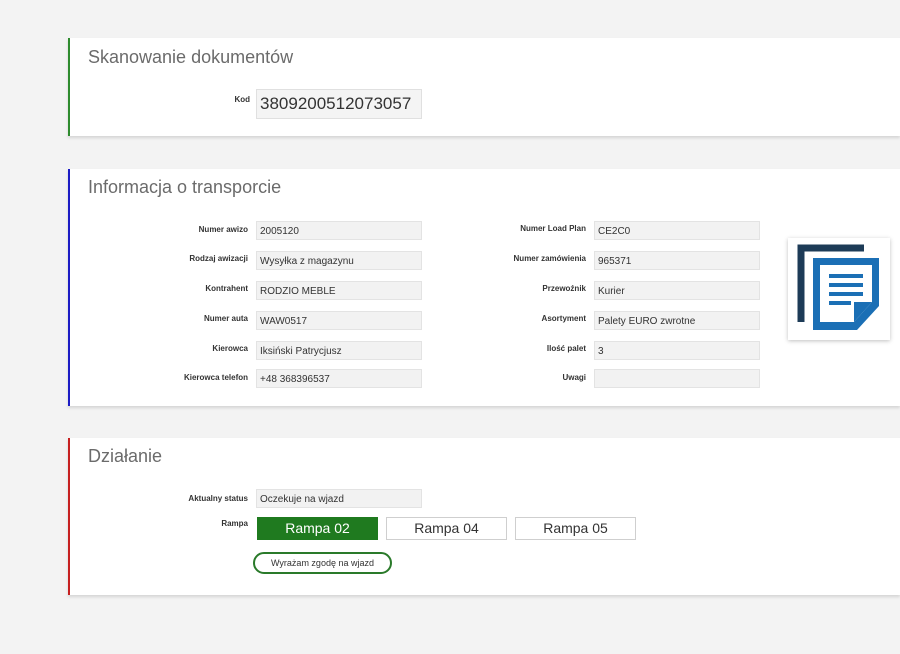 This screenshot has height=654, width=900. What do you see at coordinates (677, 290) in the screenshot?
I see `field-przewoznik: Kurier` at bounding box center [677, 290].